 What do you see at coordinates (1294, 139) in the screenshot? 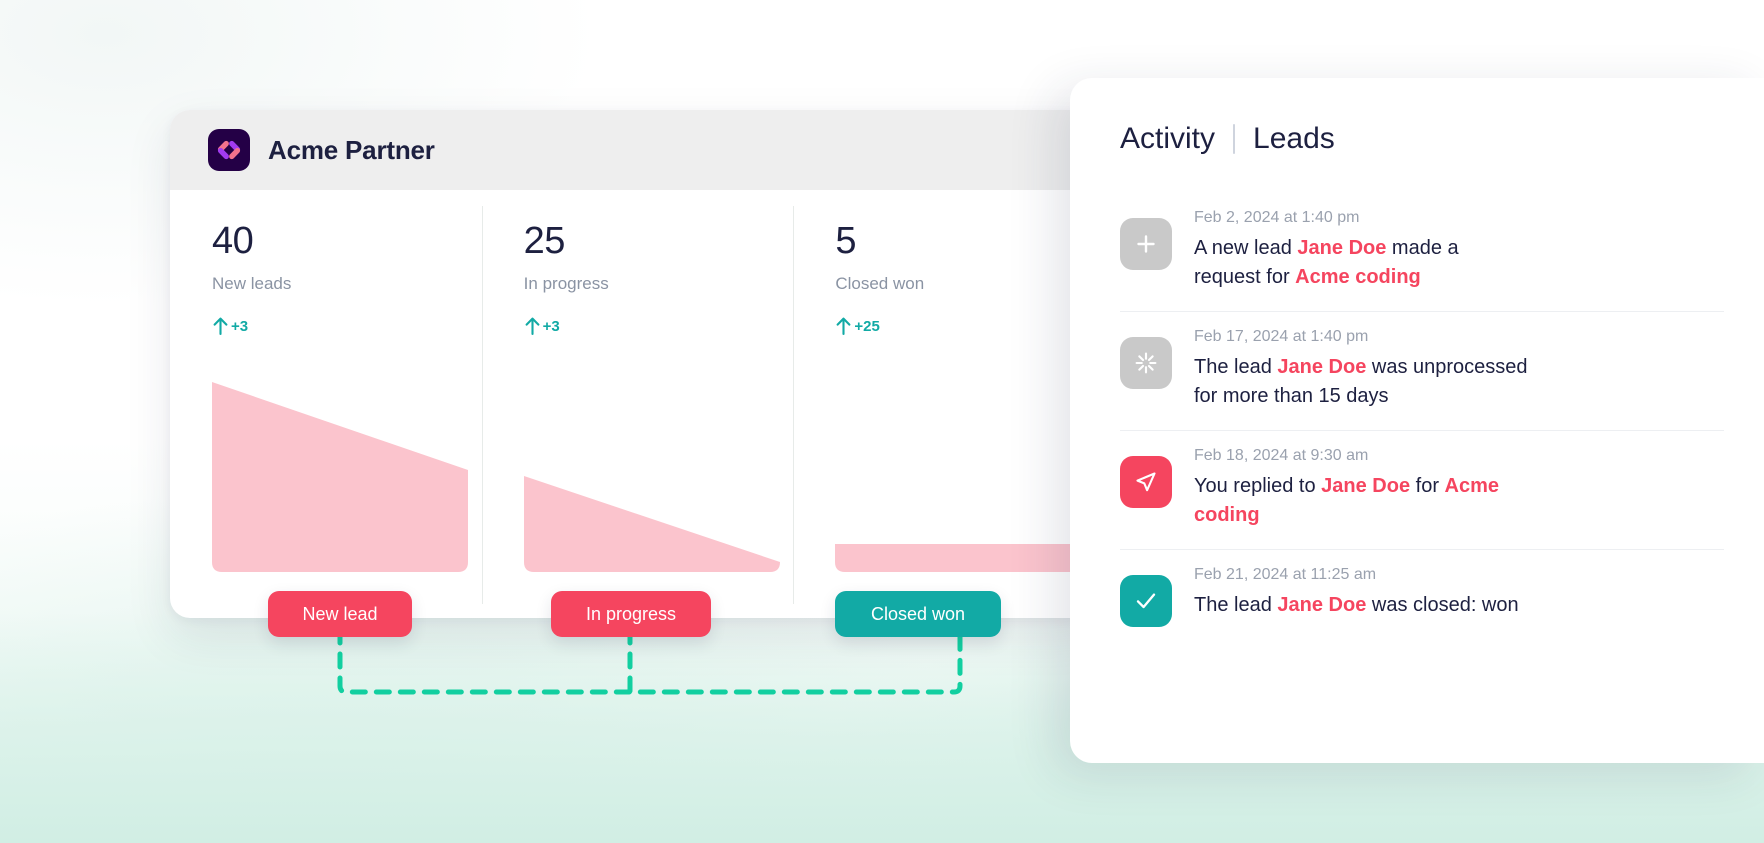
I see `activity-tab-leads: Leads` at bounding box center [1294, 139].